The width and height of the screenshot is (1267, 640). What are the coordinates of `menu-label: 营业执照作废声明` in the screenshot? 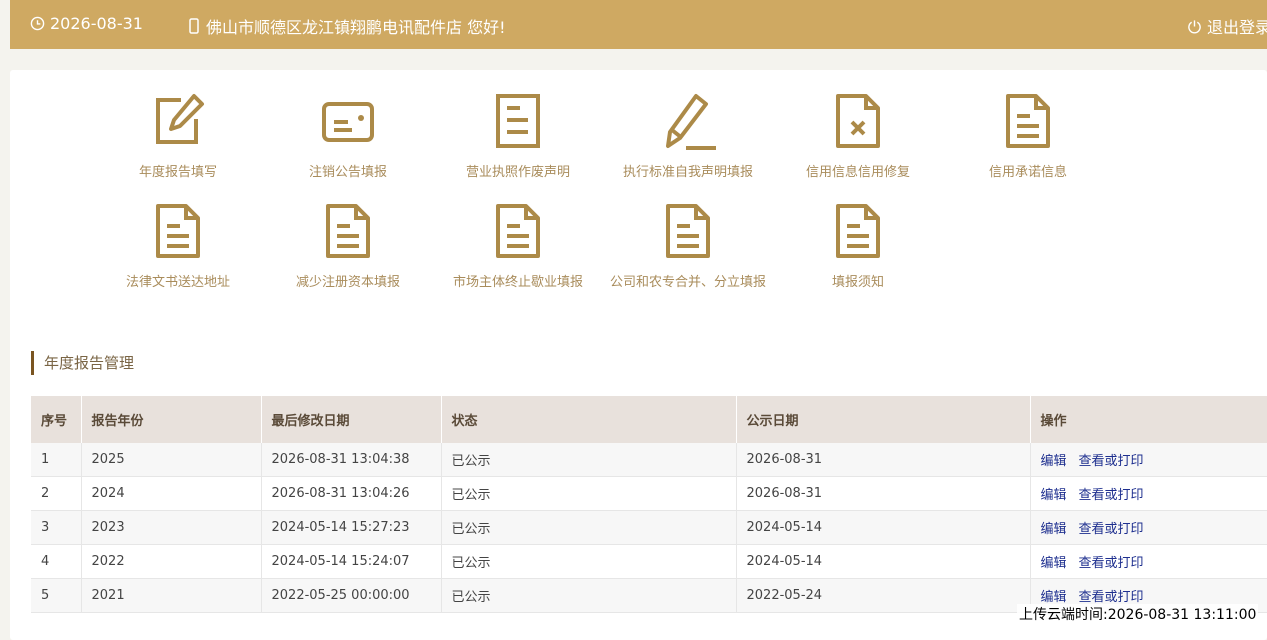 It's located at (517, 172).